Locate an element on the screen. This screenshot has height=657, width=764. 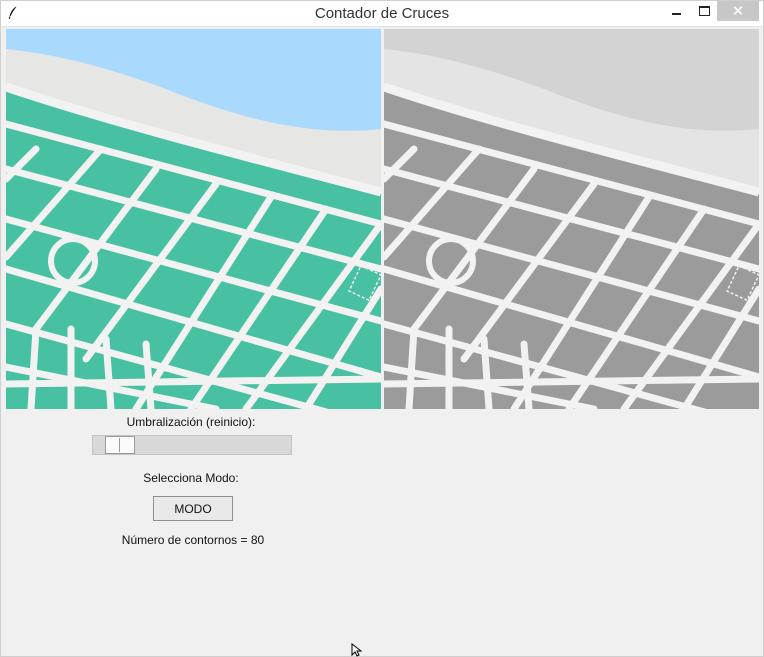
threshold-slider-thumb is located at coordinates (120, 445).